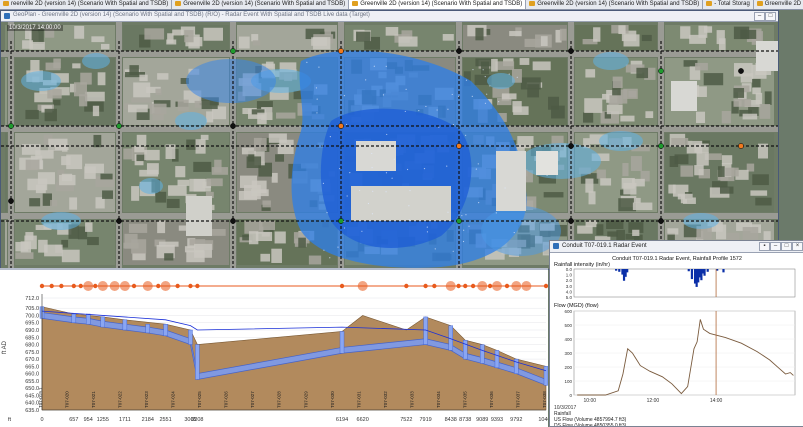 The image size is (803, 427). Describe the element at coordinates (358, 399) in the screenshot. I see `profile-node-label: T07-031` at that location.